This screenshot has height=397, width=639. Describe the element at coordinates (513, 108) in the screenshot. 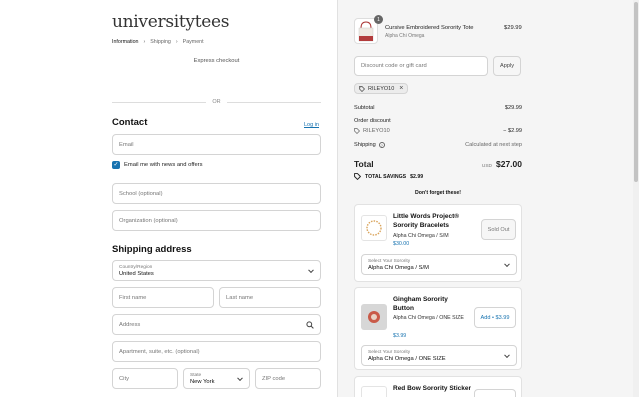

I see `subtotal-value: $29.99` at that location.